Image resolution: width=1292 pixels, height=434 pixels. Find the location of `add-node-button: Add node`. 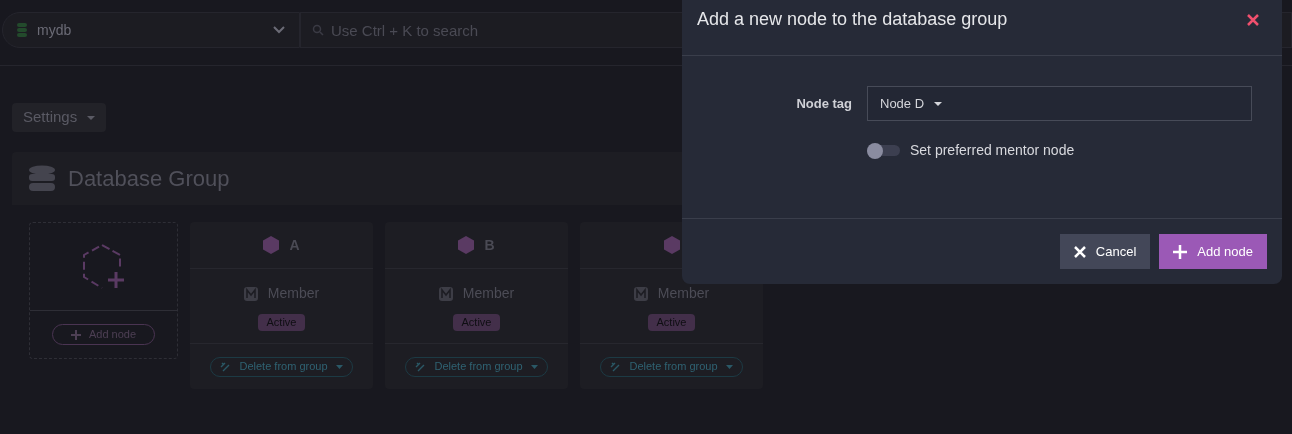

add-node-button: Add node is located at coordinates (1213, 251).